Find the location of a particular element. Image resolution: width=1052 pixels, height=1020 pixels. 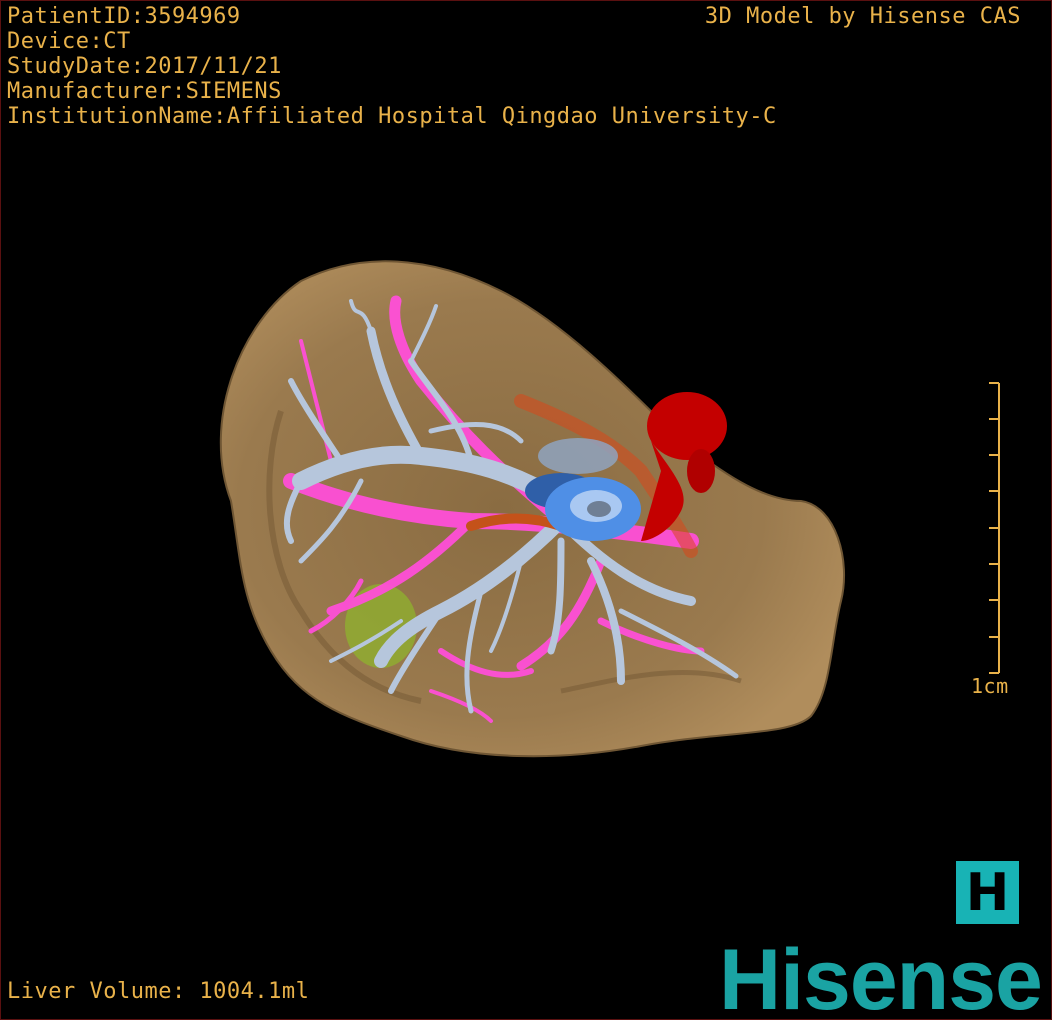

h-badge-letter: H is located at coordinates (987, 892).